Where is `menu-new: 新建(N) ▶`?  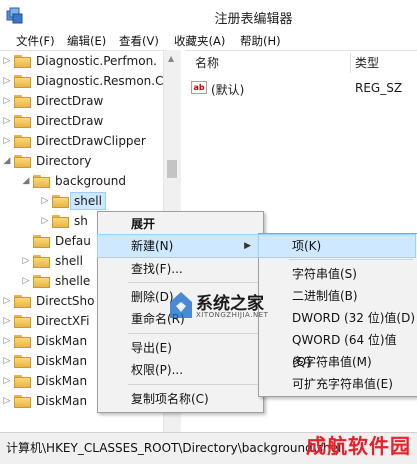
menu-new: 新建(N) ▶ is located at coordinates (179, 246).